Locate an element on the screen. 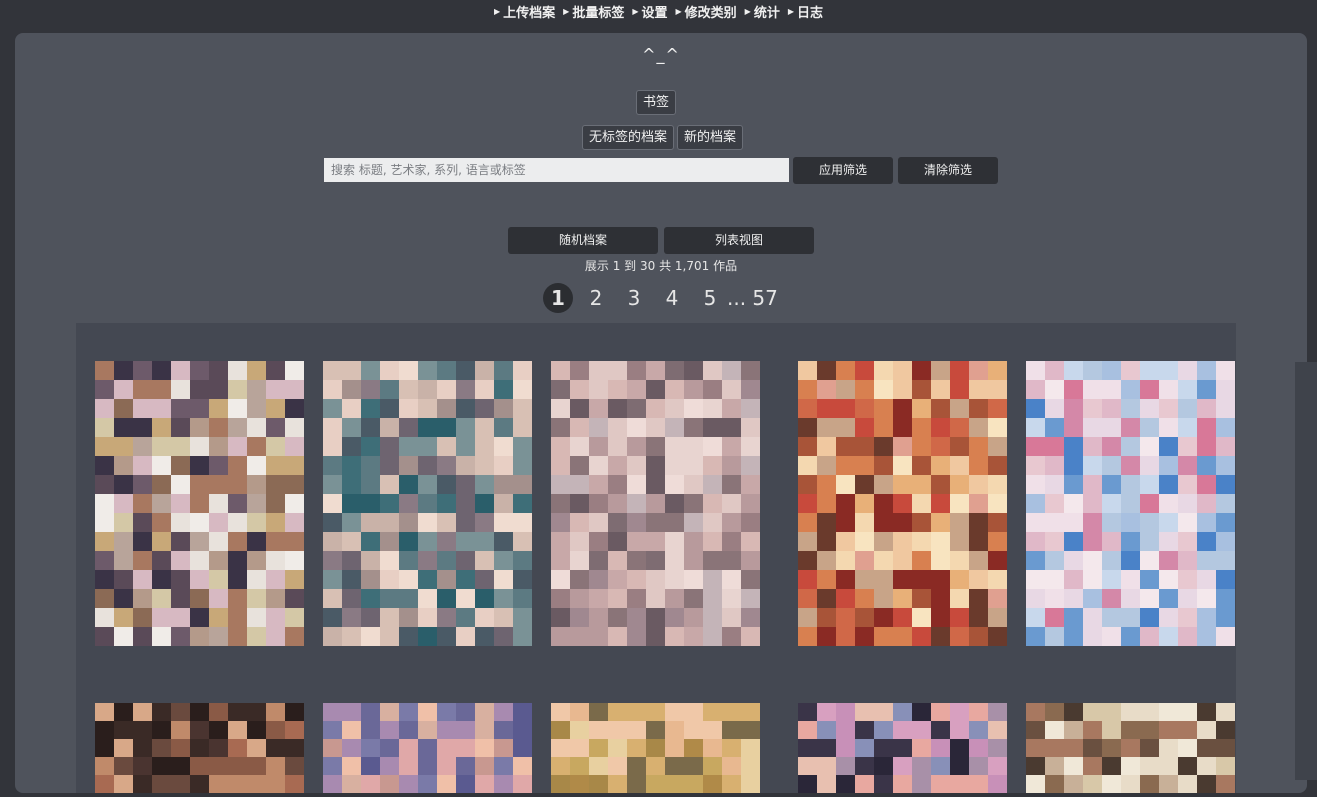  nav-link-label: 日志 is located at coordinates (810, 13).